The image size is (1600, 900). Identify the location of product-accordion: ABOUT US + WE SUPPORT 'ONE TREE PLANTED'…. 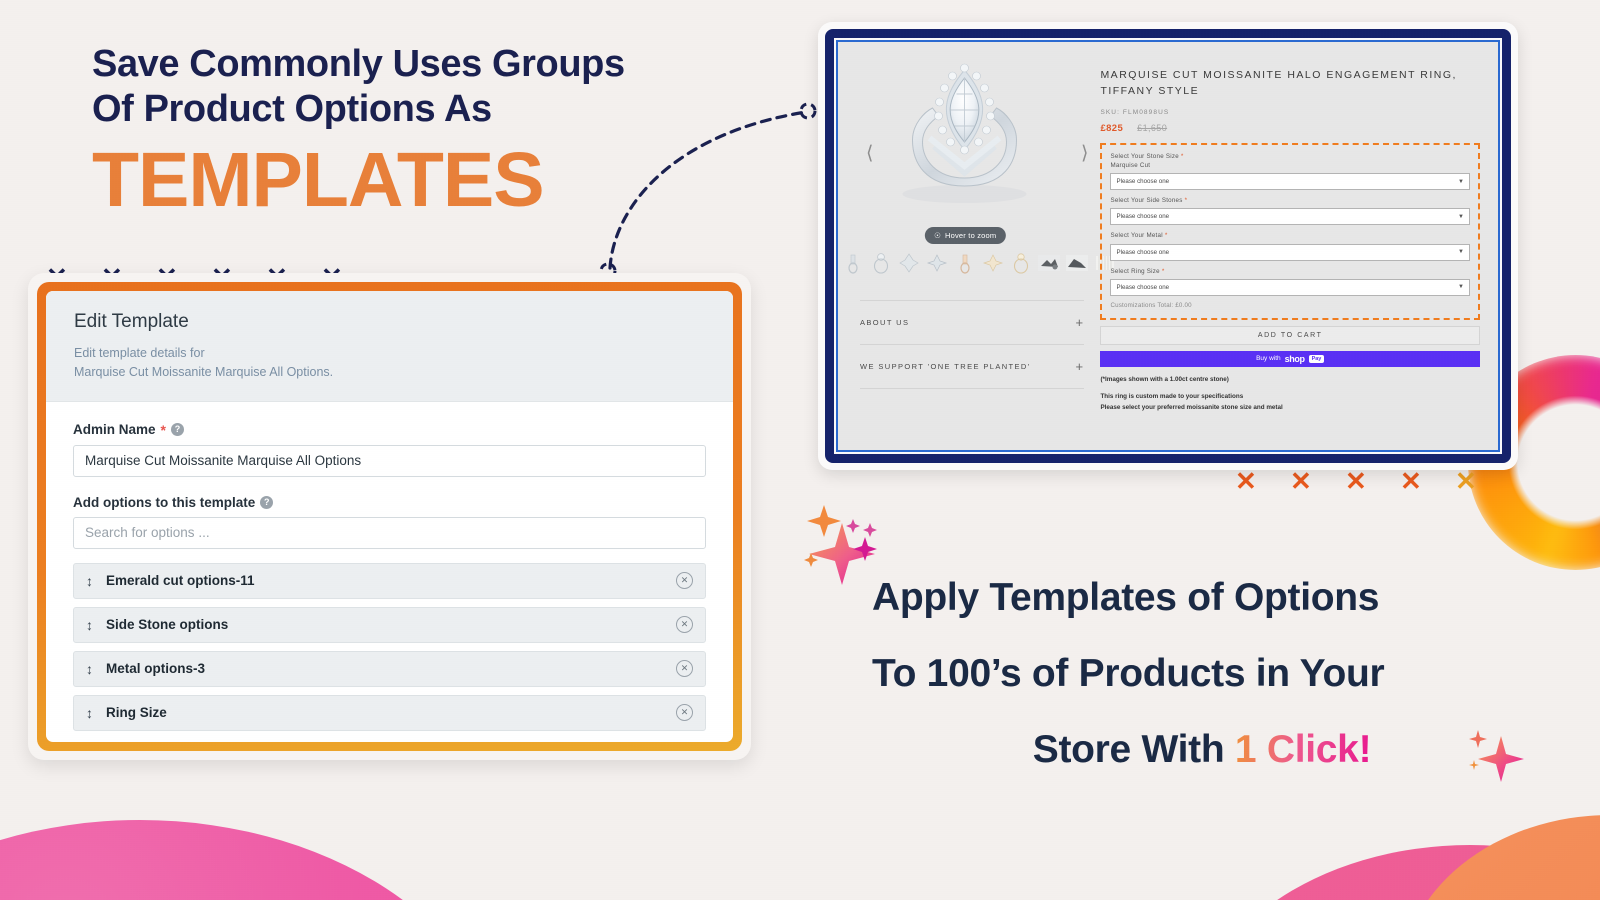
(972, 344).